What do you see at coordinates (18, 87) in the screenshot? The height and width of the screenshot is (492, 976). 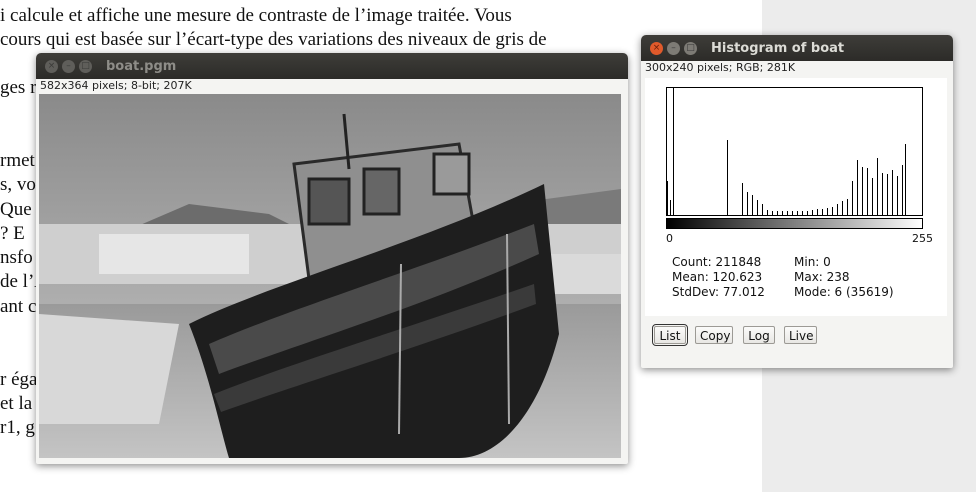 I see `doc-line: ges r` at bounding box center [18, 87].